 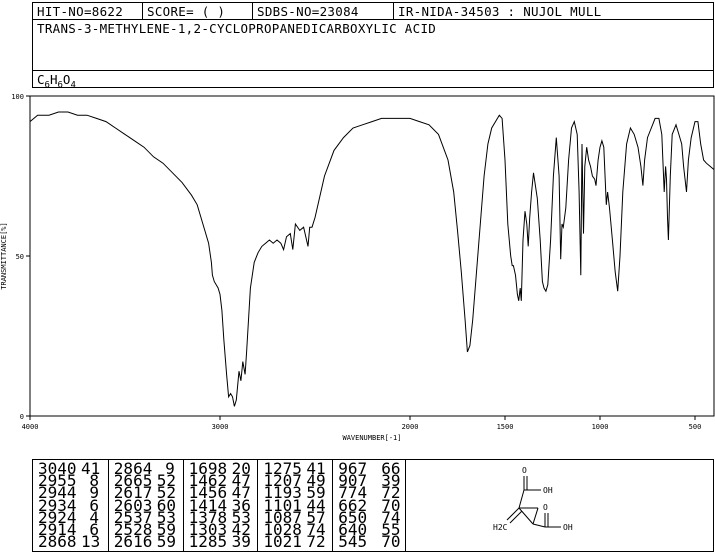 What do you see at coordinates (568, 527) in the screenshot?
I see `hydroxyl-bottom: OH` at bounding box center [568, 527].